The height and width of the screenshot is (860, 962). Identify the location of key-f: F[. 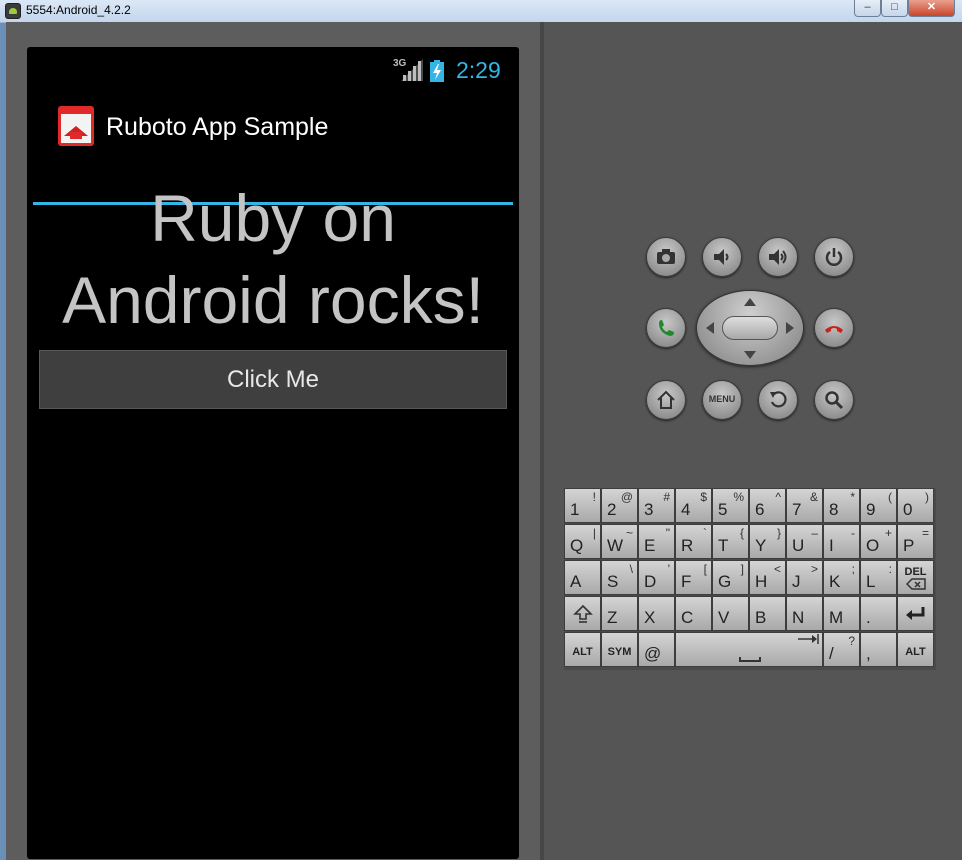
(693, 577).